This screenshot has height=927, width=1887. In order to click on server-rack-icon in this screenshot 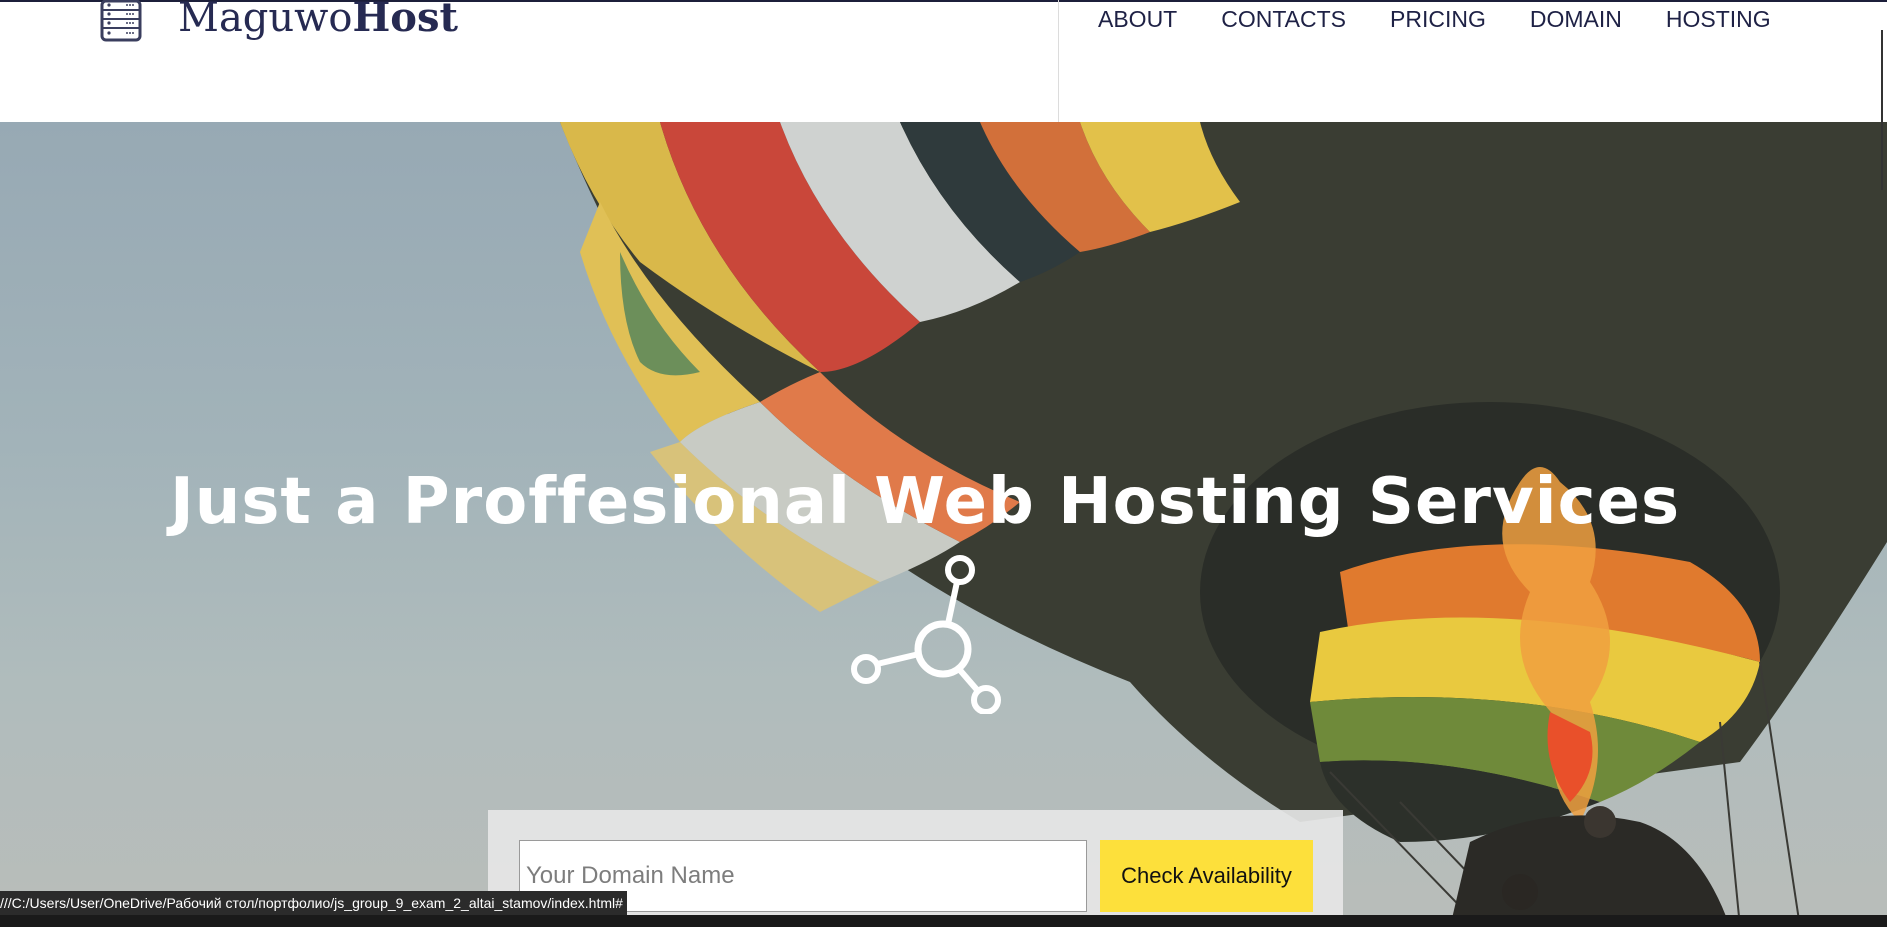, I will do `click(121, 21)`.